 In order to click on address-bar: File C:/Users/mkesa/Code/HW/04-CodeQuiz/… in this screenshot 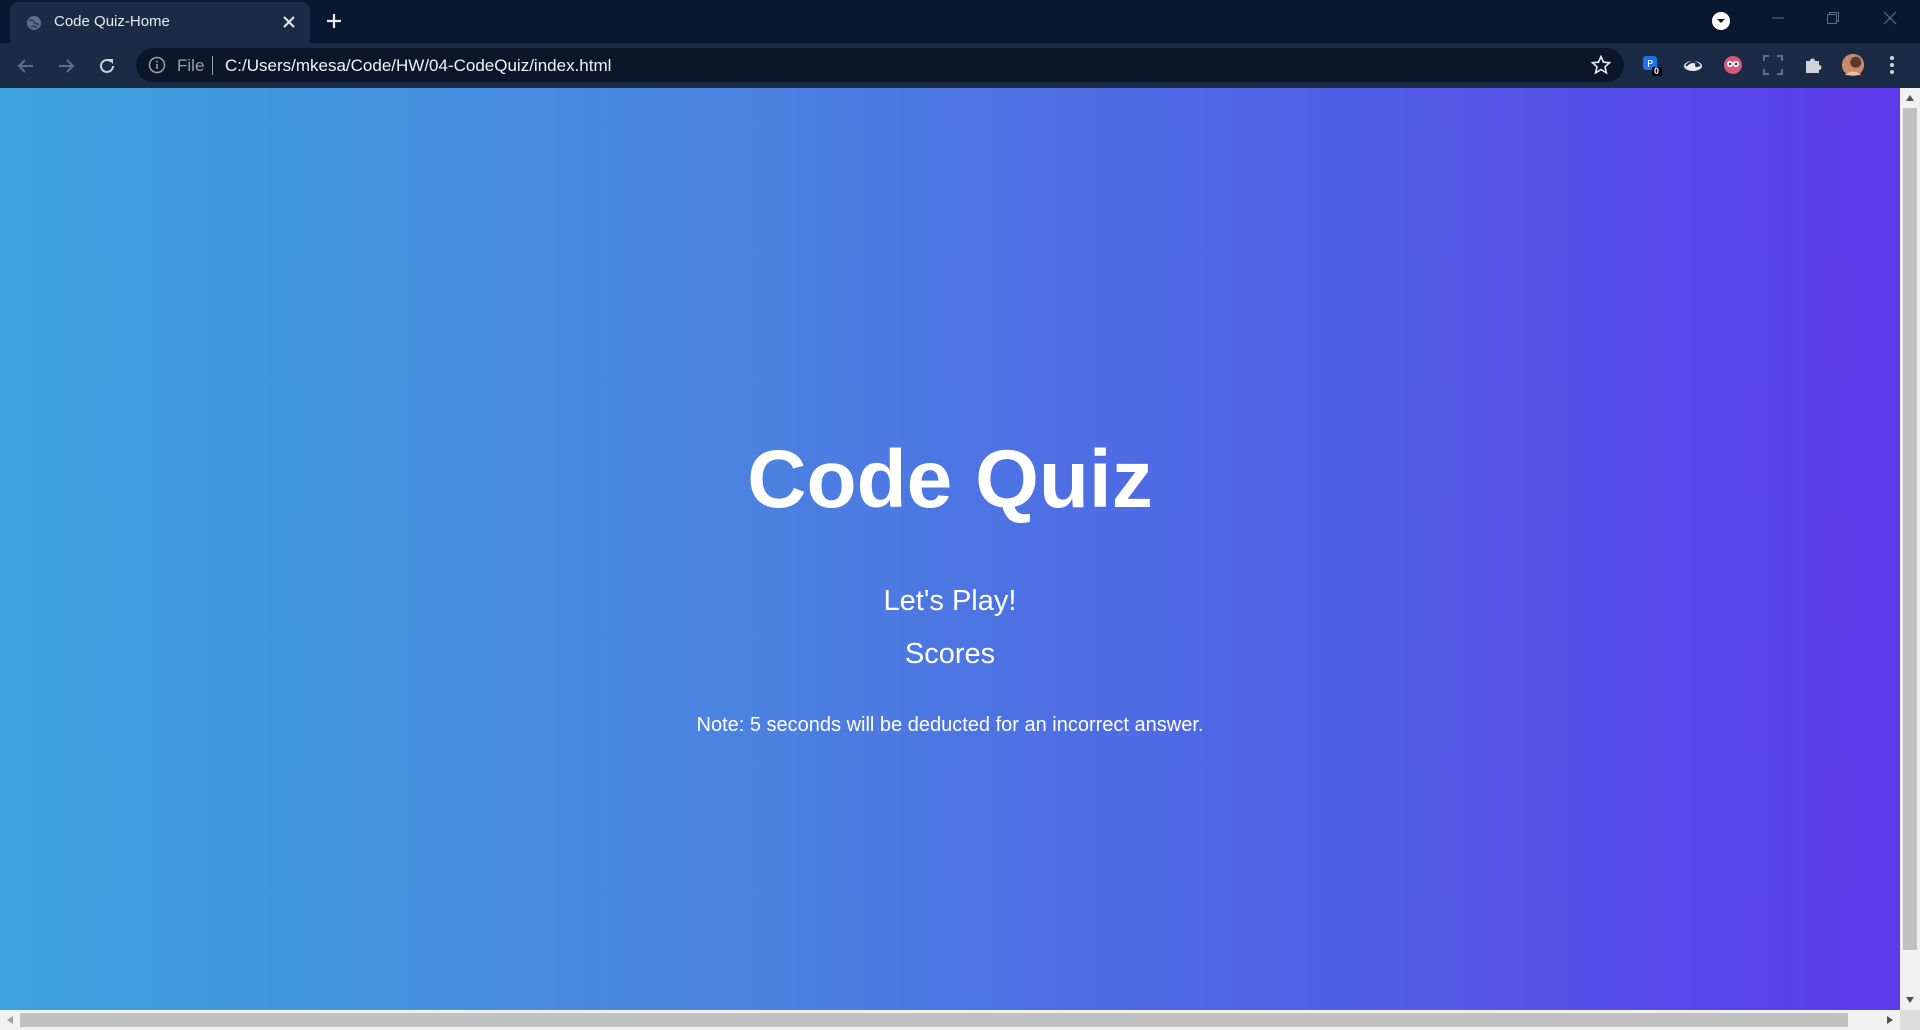, I will do `click(880, 65)`.